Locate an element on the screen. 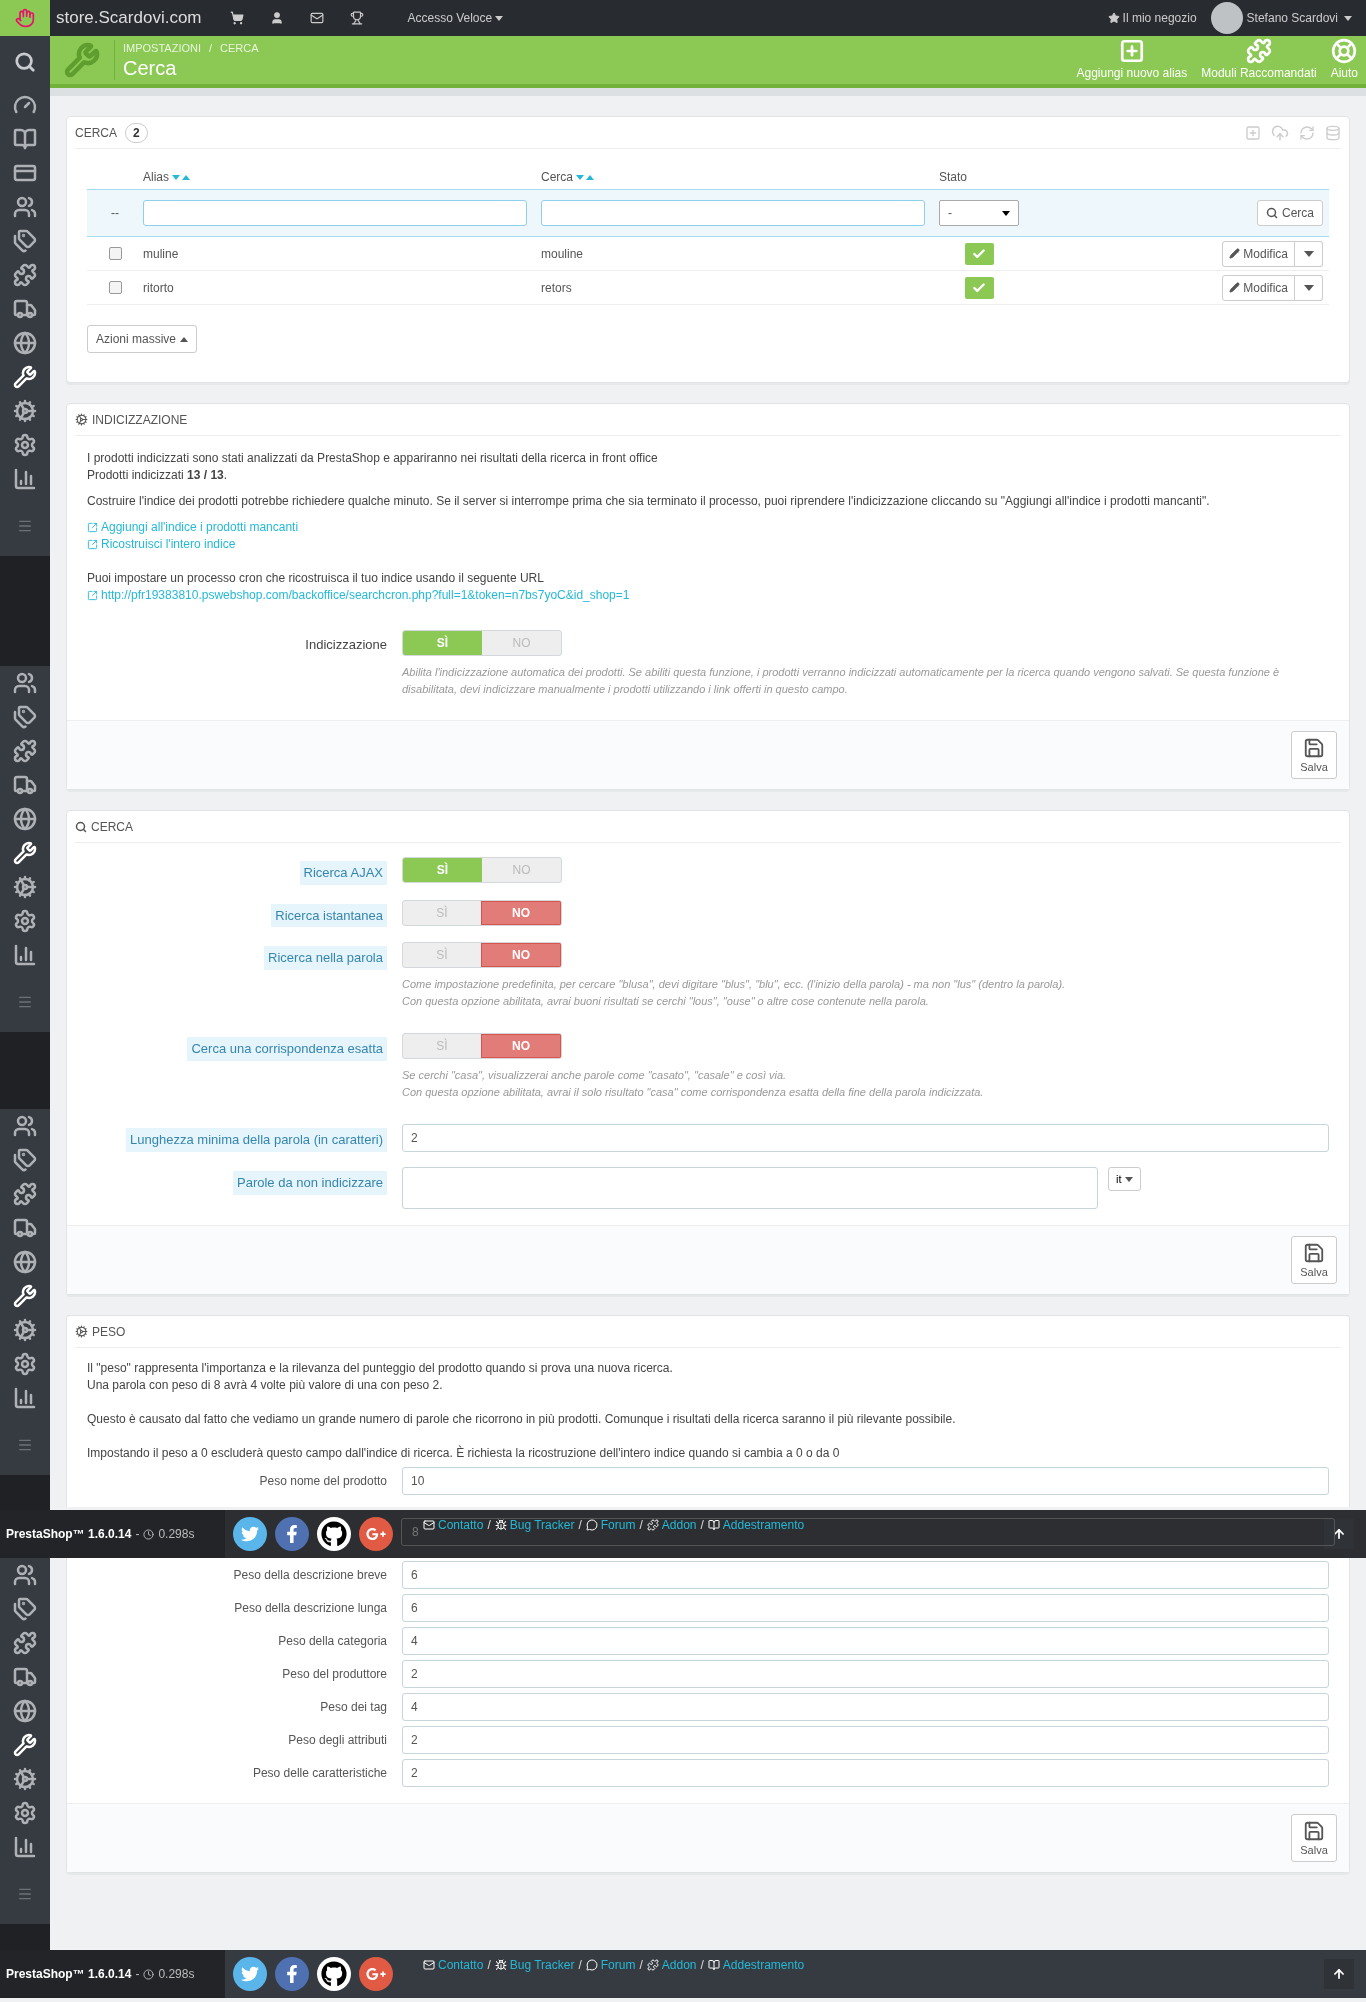 This screenshot has width=1366, height=2002. field-label: Ricerca istantanea is located at coordinates (329, 915).